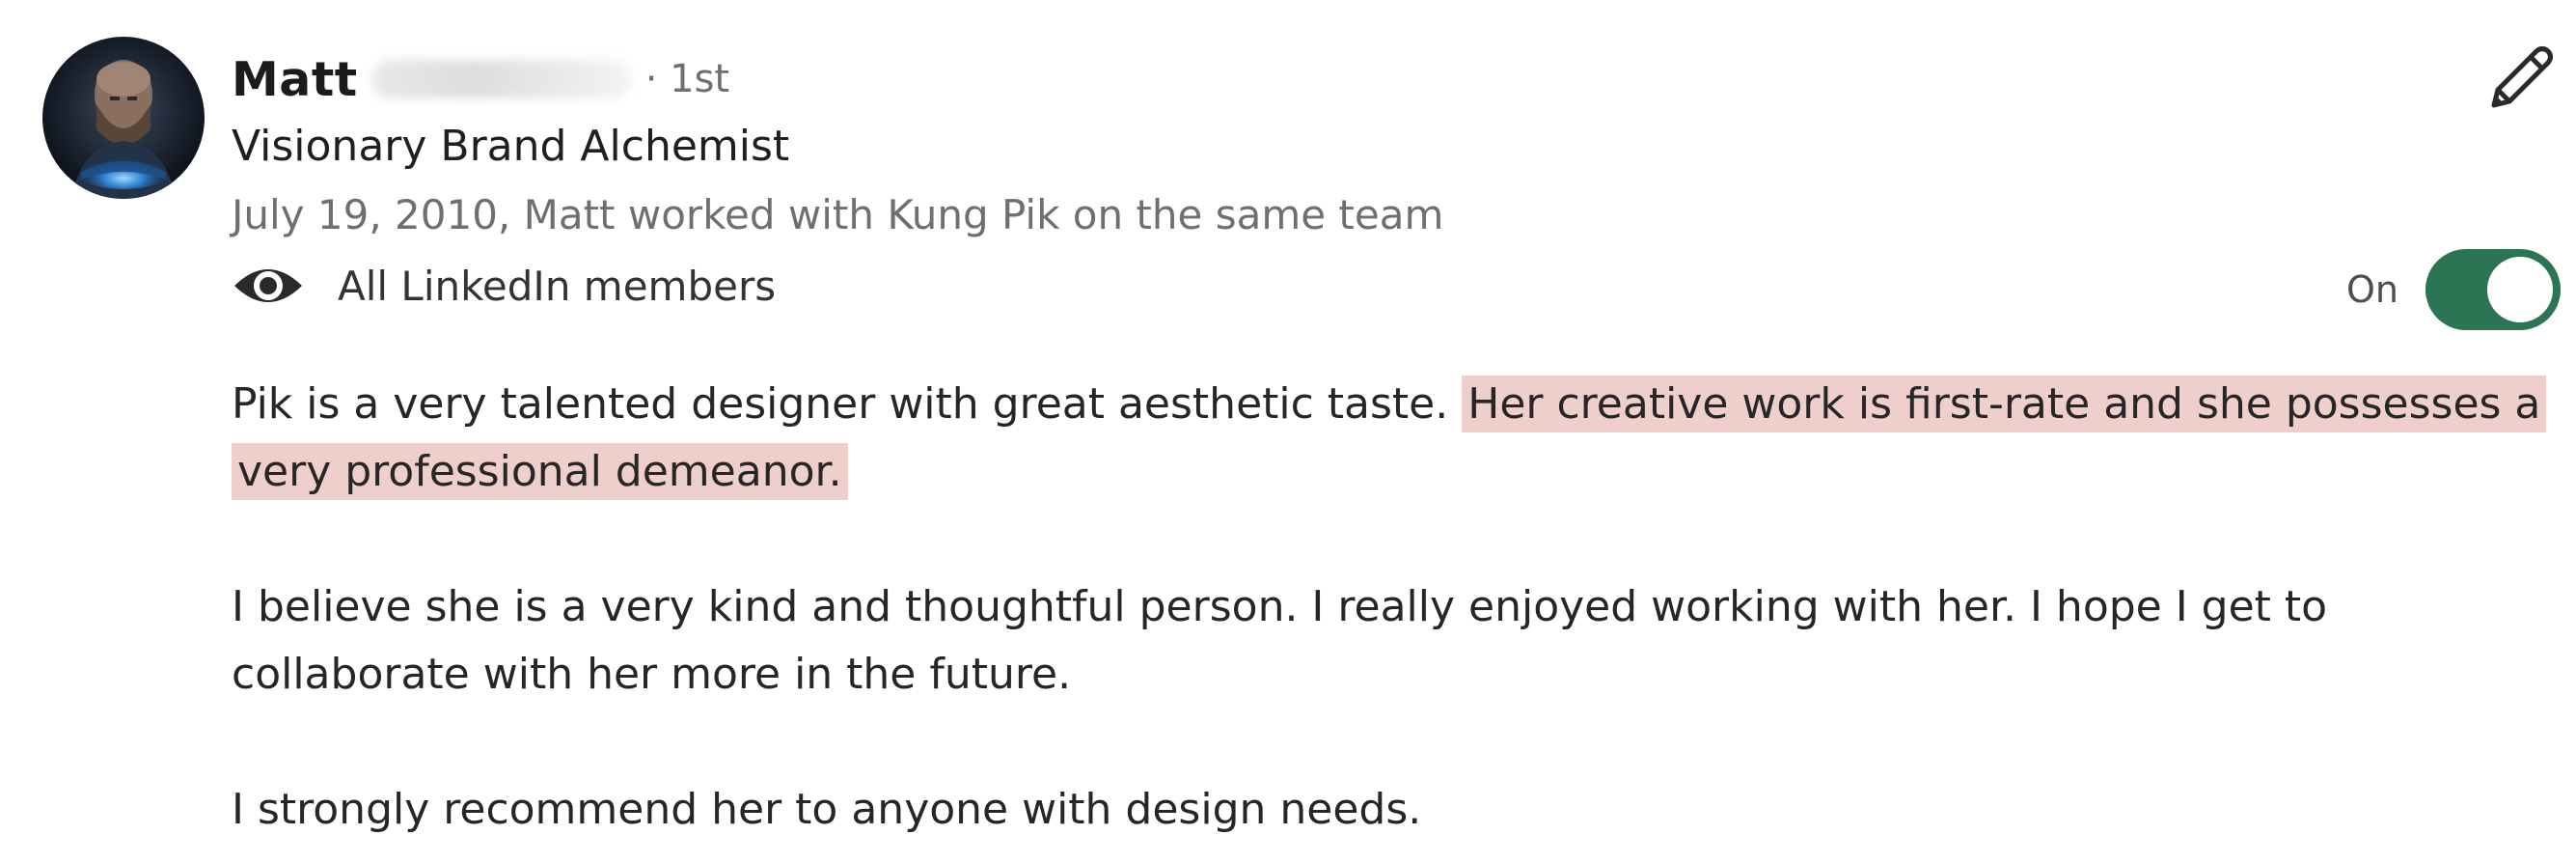 The image size is (2576, 863). What do you see at coordinates (557, 286) in the screenshot?
I see `visibility-label: All LinkedIn members` at bounding box center [557, 286].